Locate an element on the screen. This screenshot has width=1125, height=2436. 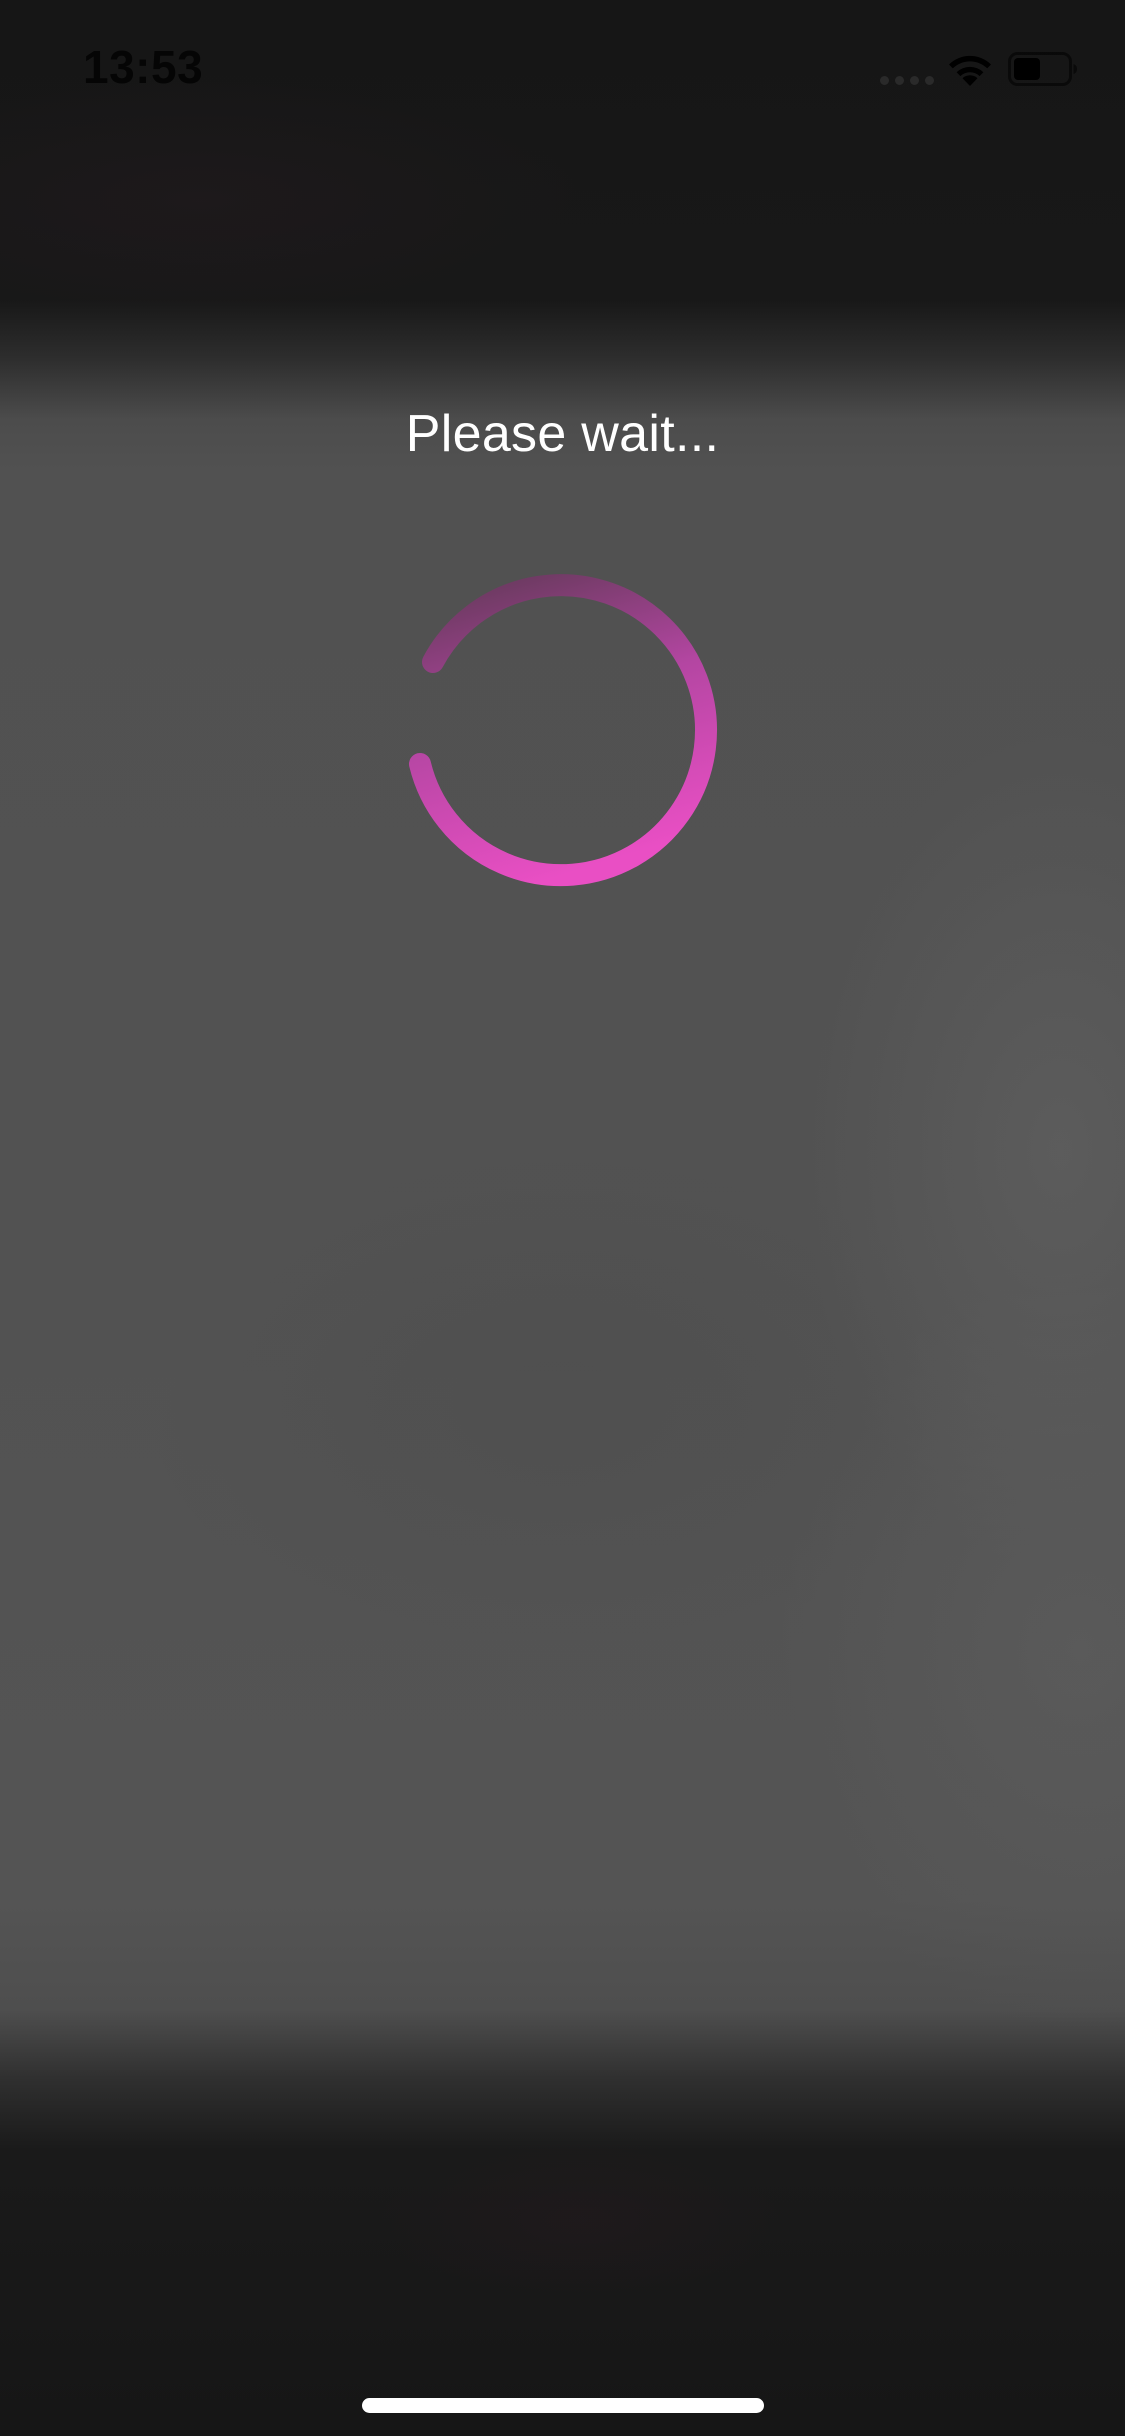
battery-icon is located at coordinates (1042, 69).